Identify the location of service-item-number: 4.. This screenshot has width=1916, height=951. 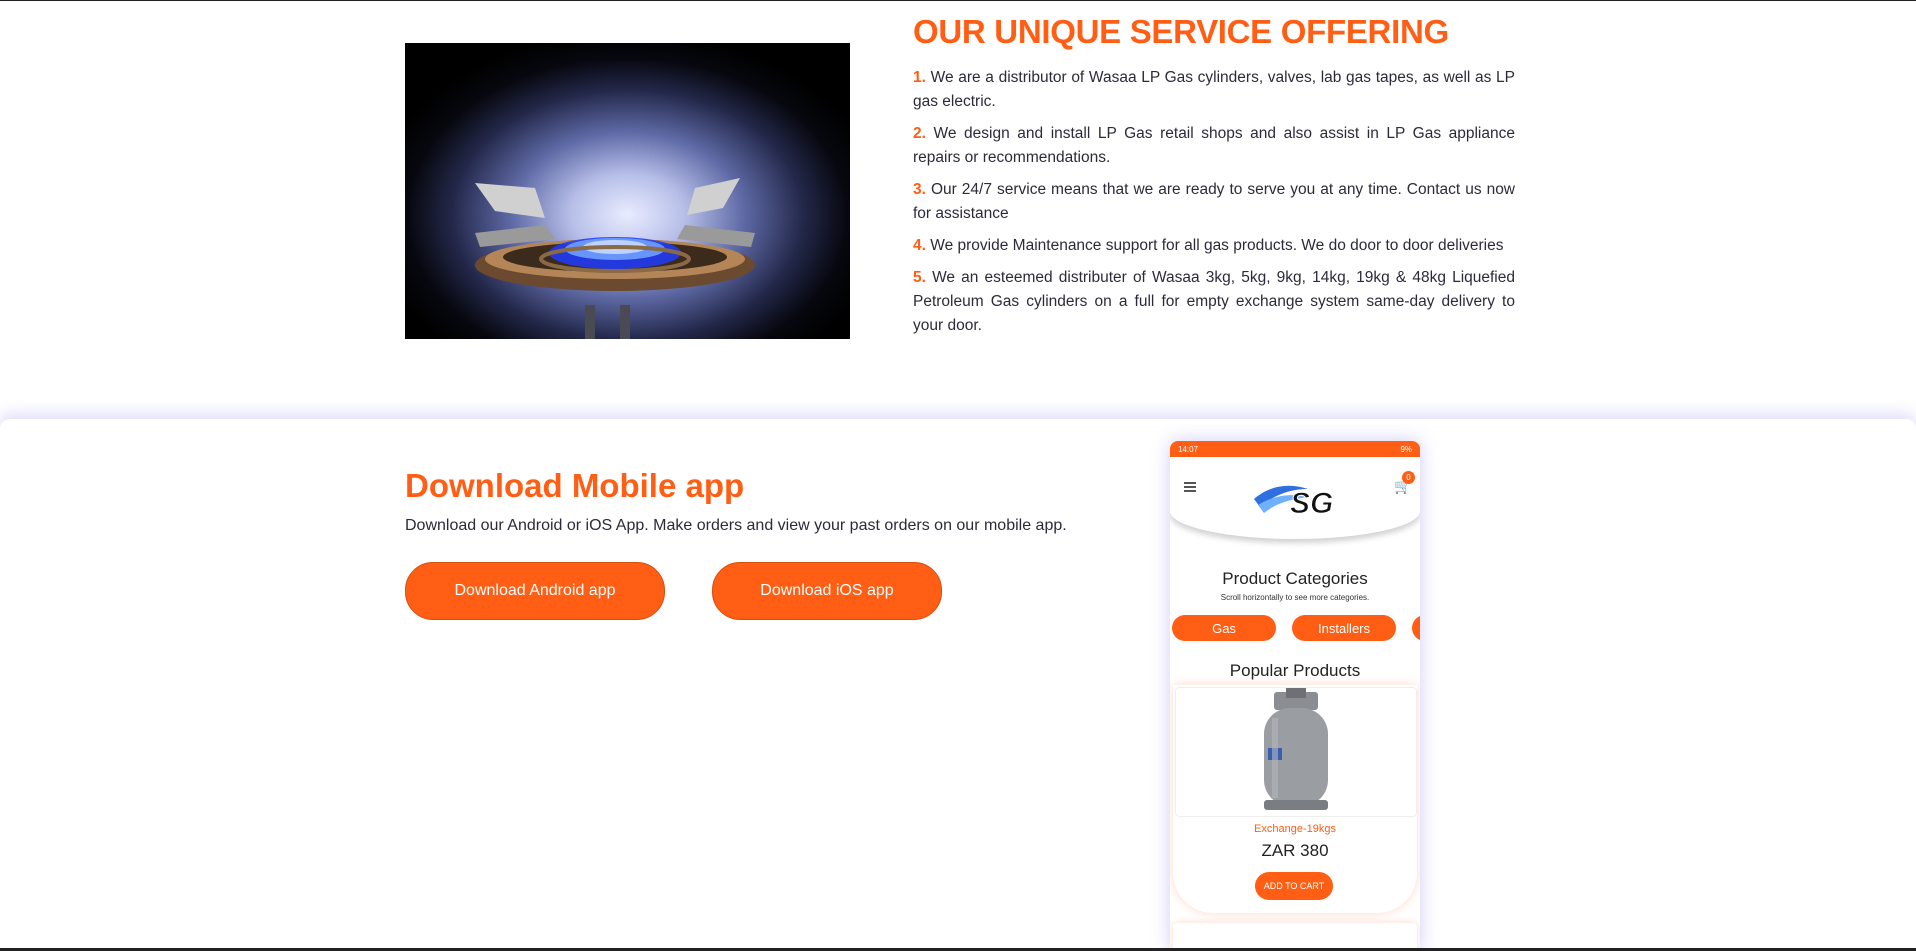
(919, 245).